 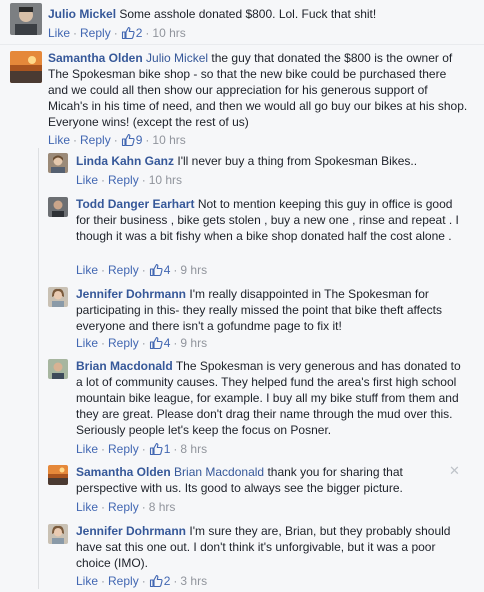 I want to click on like-count: 1, so click(x=159, y=449).